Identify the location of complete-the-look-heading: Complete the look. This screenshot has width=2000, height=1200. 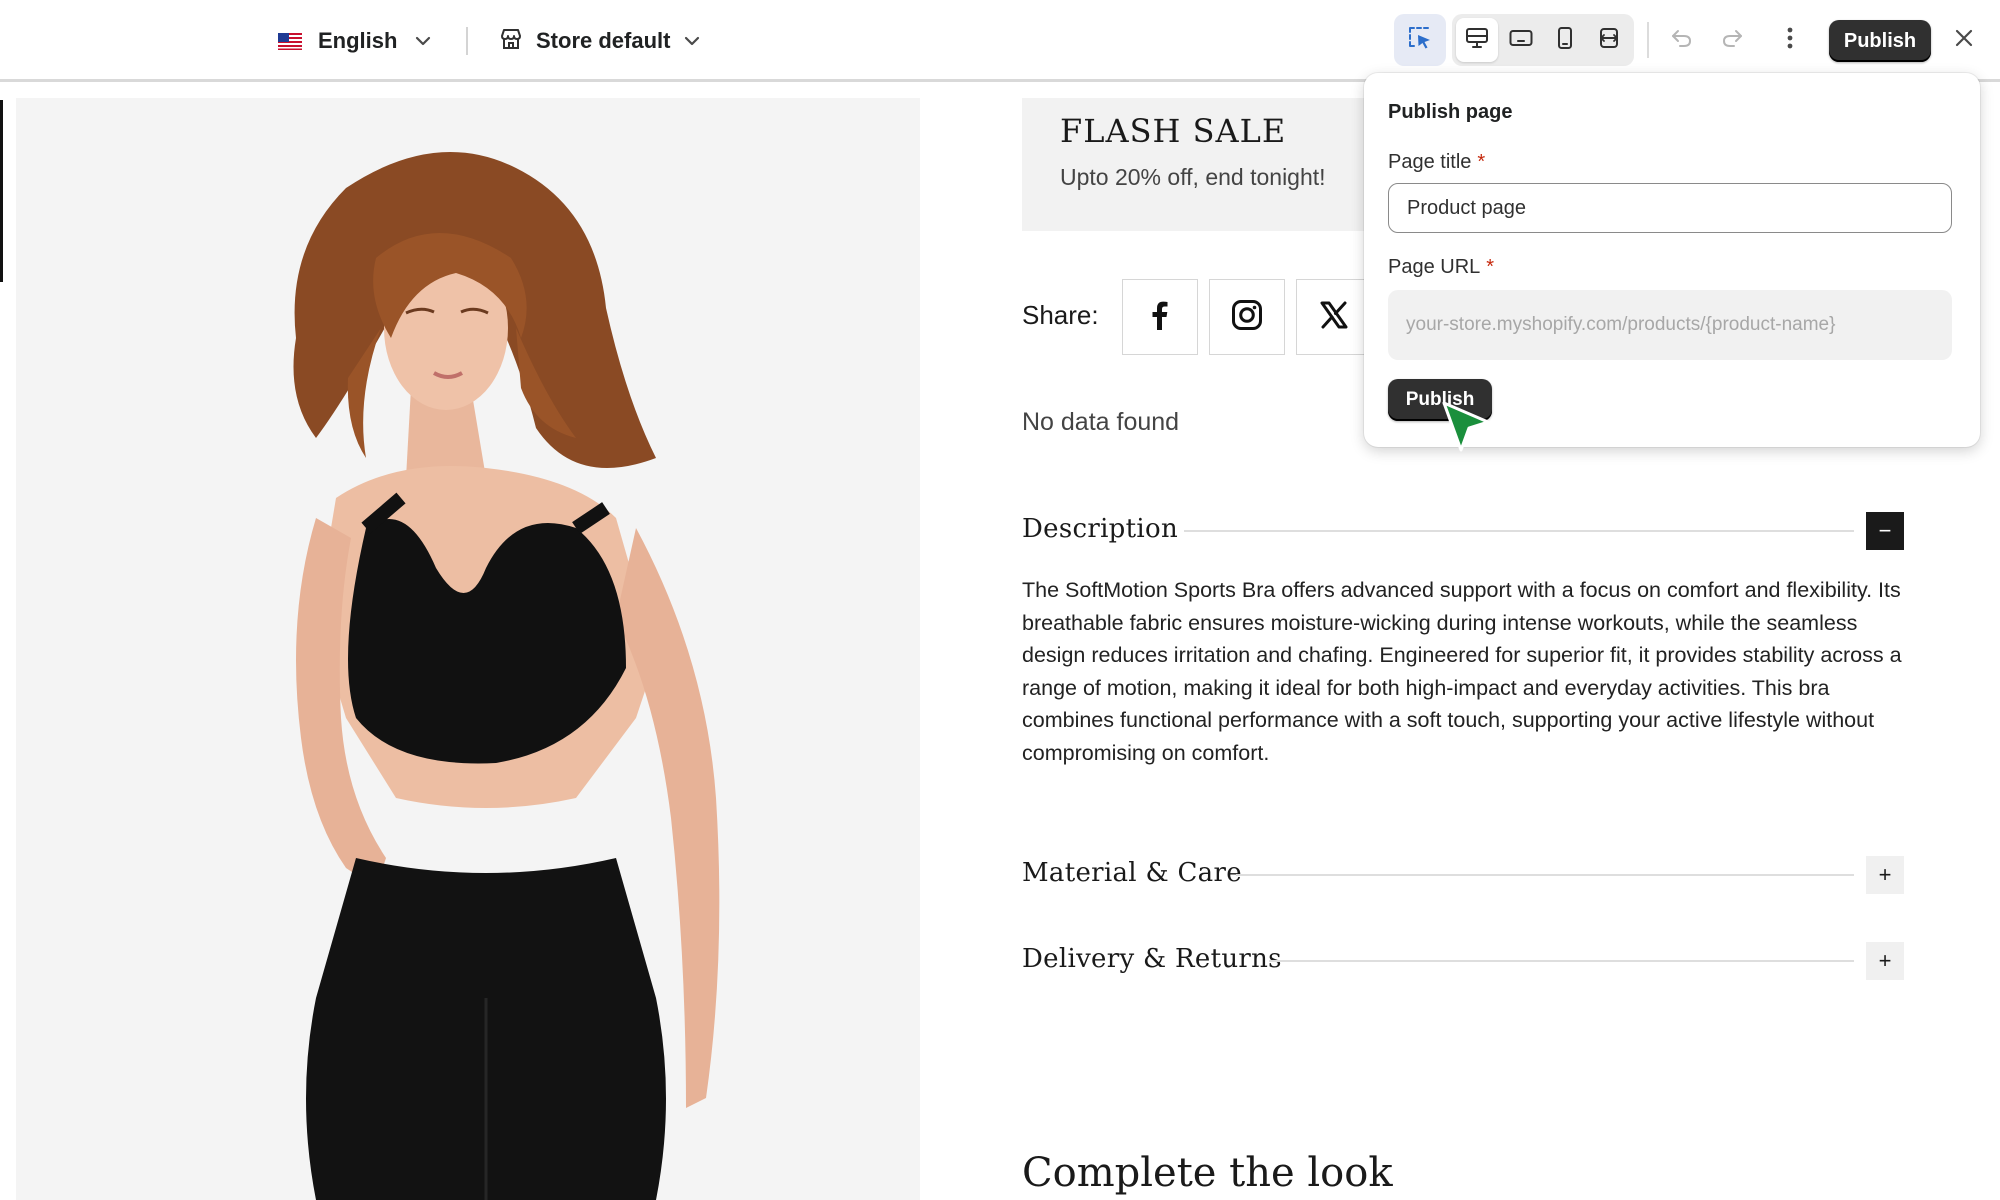
(1207, 1173).